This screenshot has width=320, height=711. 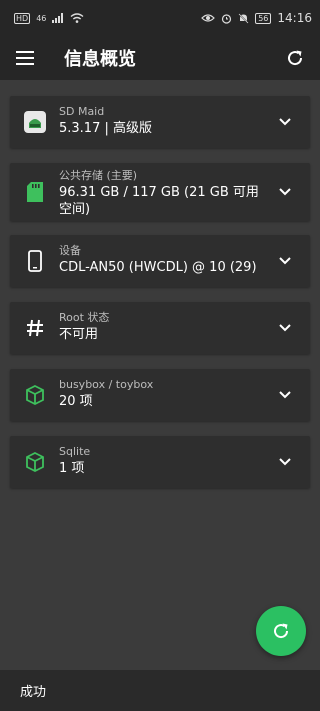 I want to click on hamburger-icon, so click(x=25, y=58).